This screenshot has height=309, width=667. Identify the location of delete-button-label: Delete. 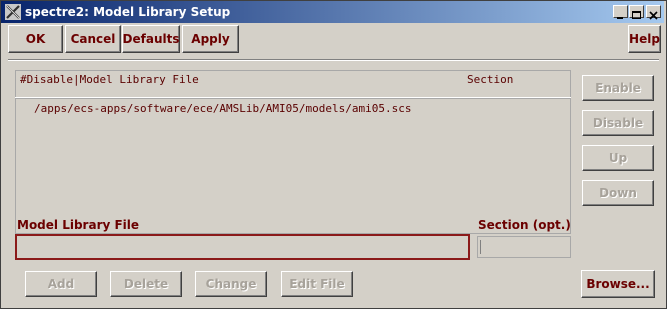
(146, 284).